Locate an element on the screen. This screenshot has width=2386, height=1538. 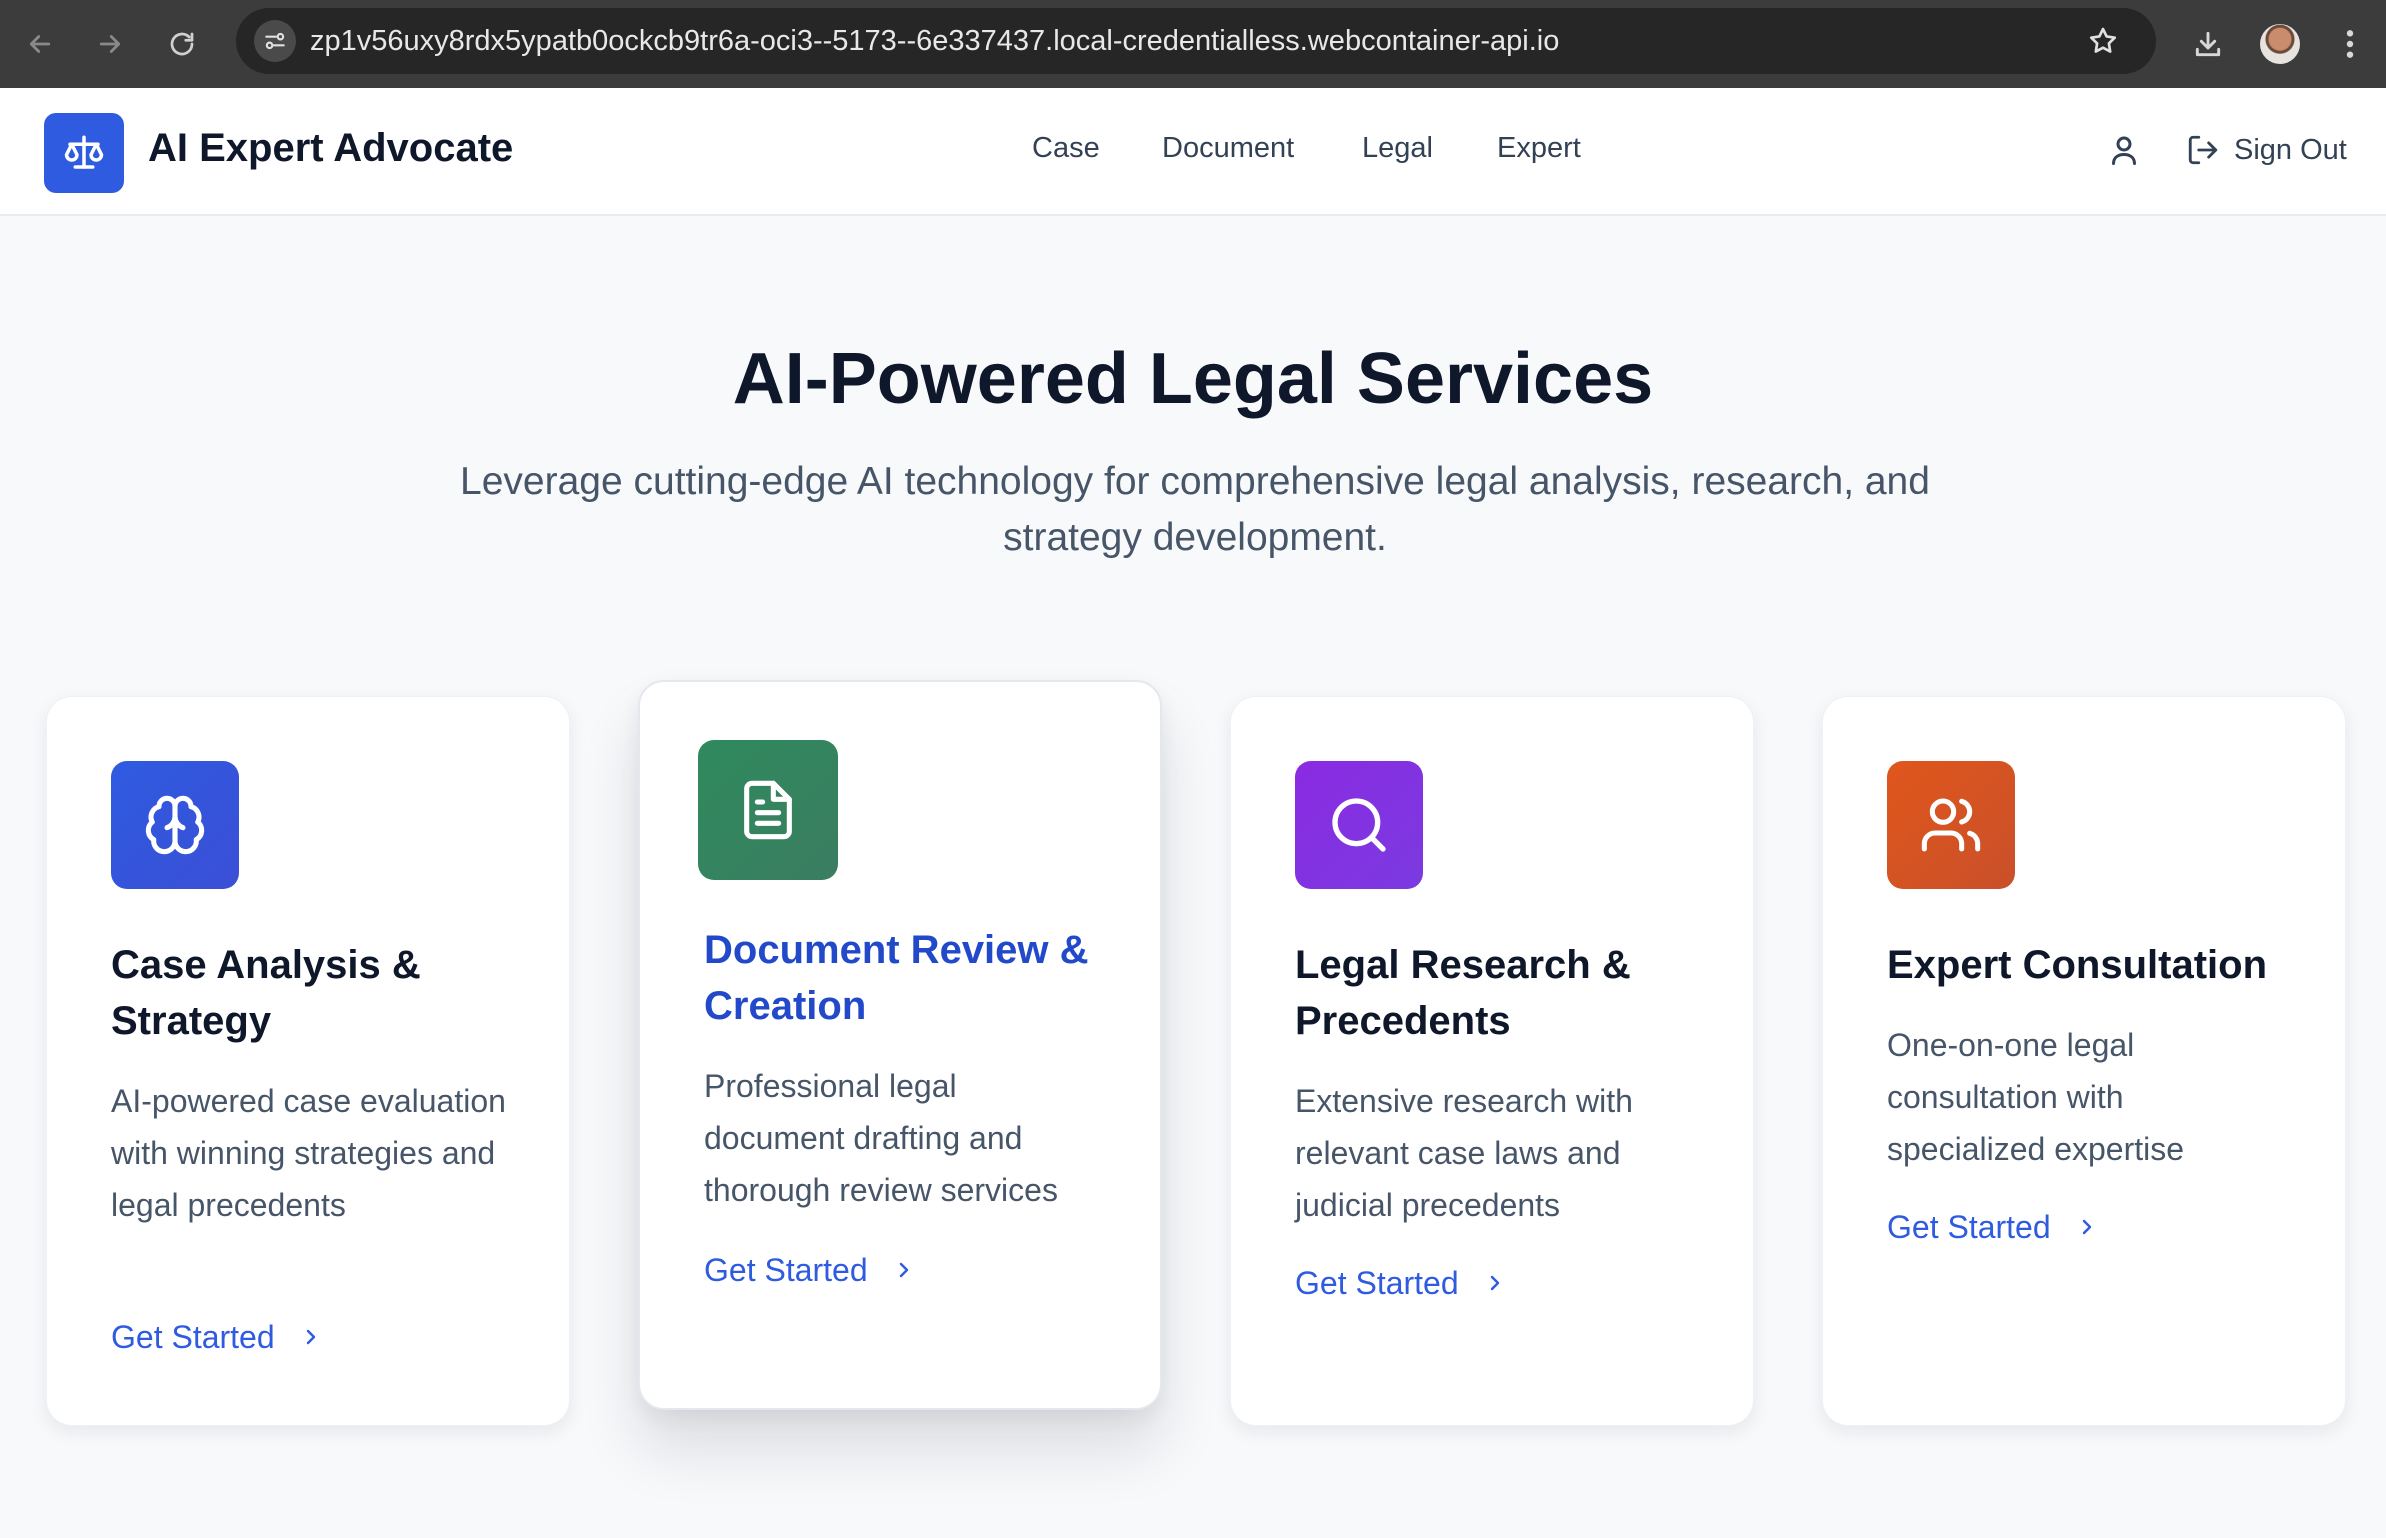
logout-icon is located at coordinates (2203, 150).